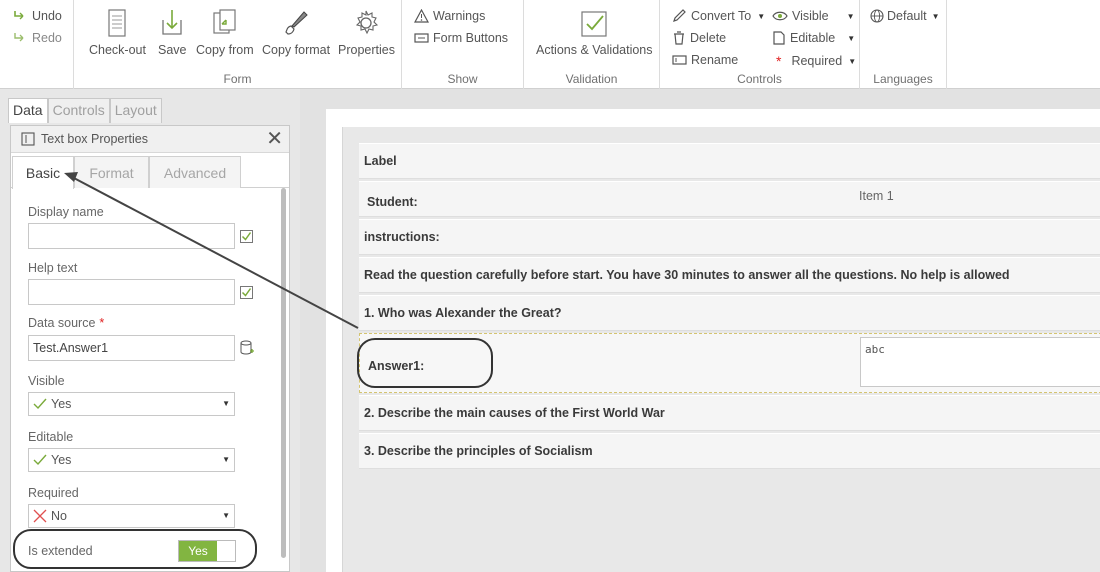  What do you see at coordinates (53, 268) in the screenshot?
I see `help-text-label: Help text` at bounding box center [53, 268].